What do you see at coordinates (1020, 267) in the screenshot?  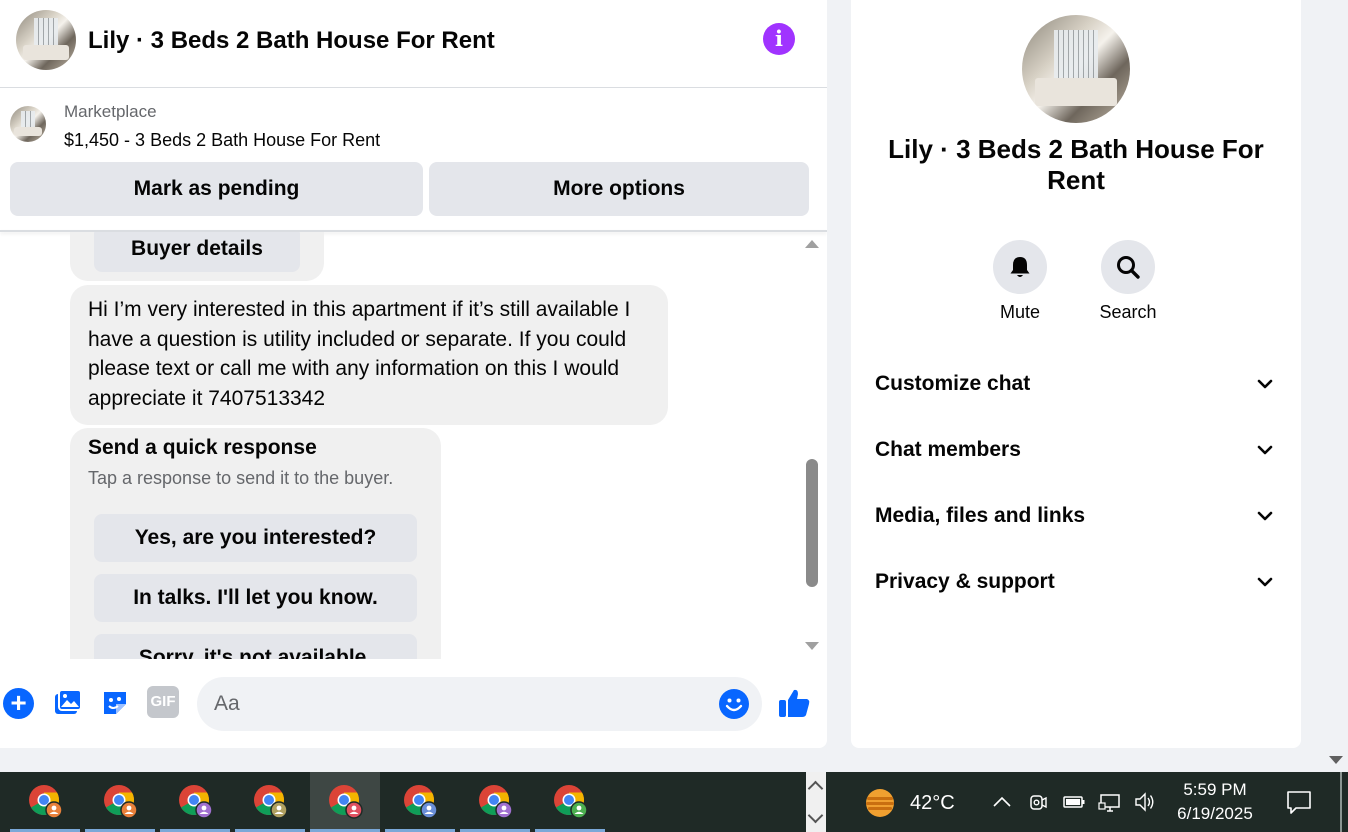 I see `bell-icon` at bounding box center [1020, 267].